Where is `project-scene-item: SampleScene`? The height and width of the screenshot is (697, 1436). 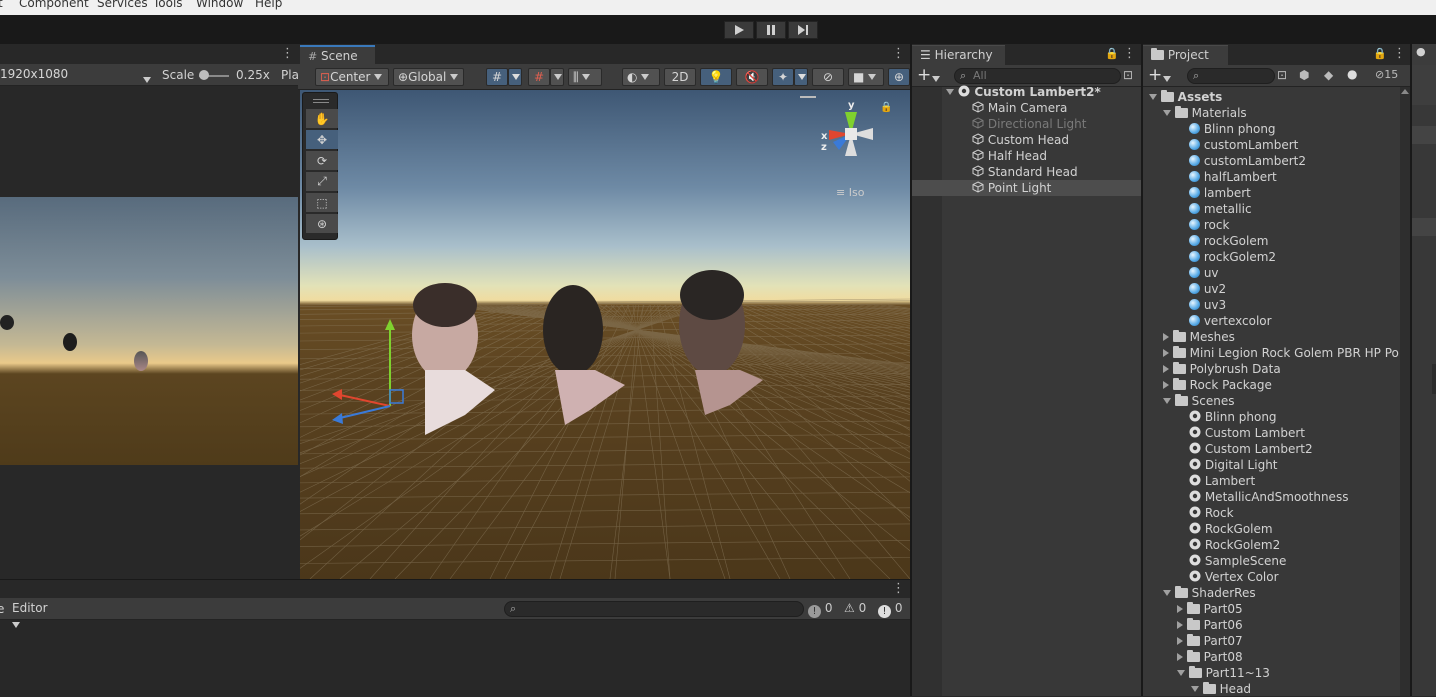 project-scene-item: SampleScene is located at coordinates (1271, 561).